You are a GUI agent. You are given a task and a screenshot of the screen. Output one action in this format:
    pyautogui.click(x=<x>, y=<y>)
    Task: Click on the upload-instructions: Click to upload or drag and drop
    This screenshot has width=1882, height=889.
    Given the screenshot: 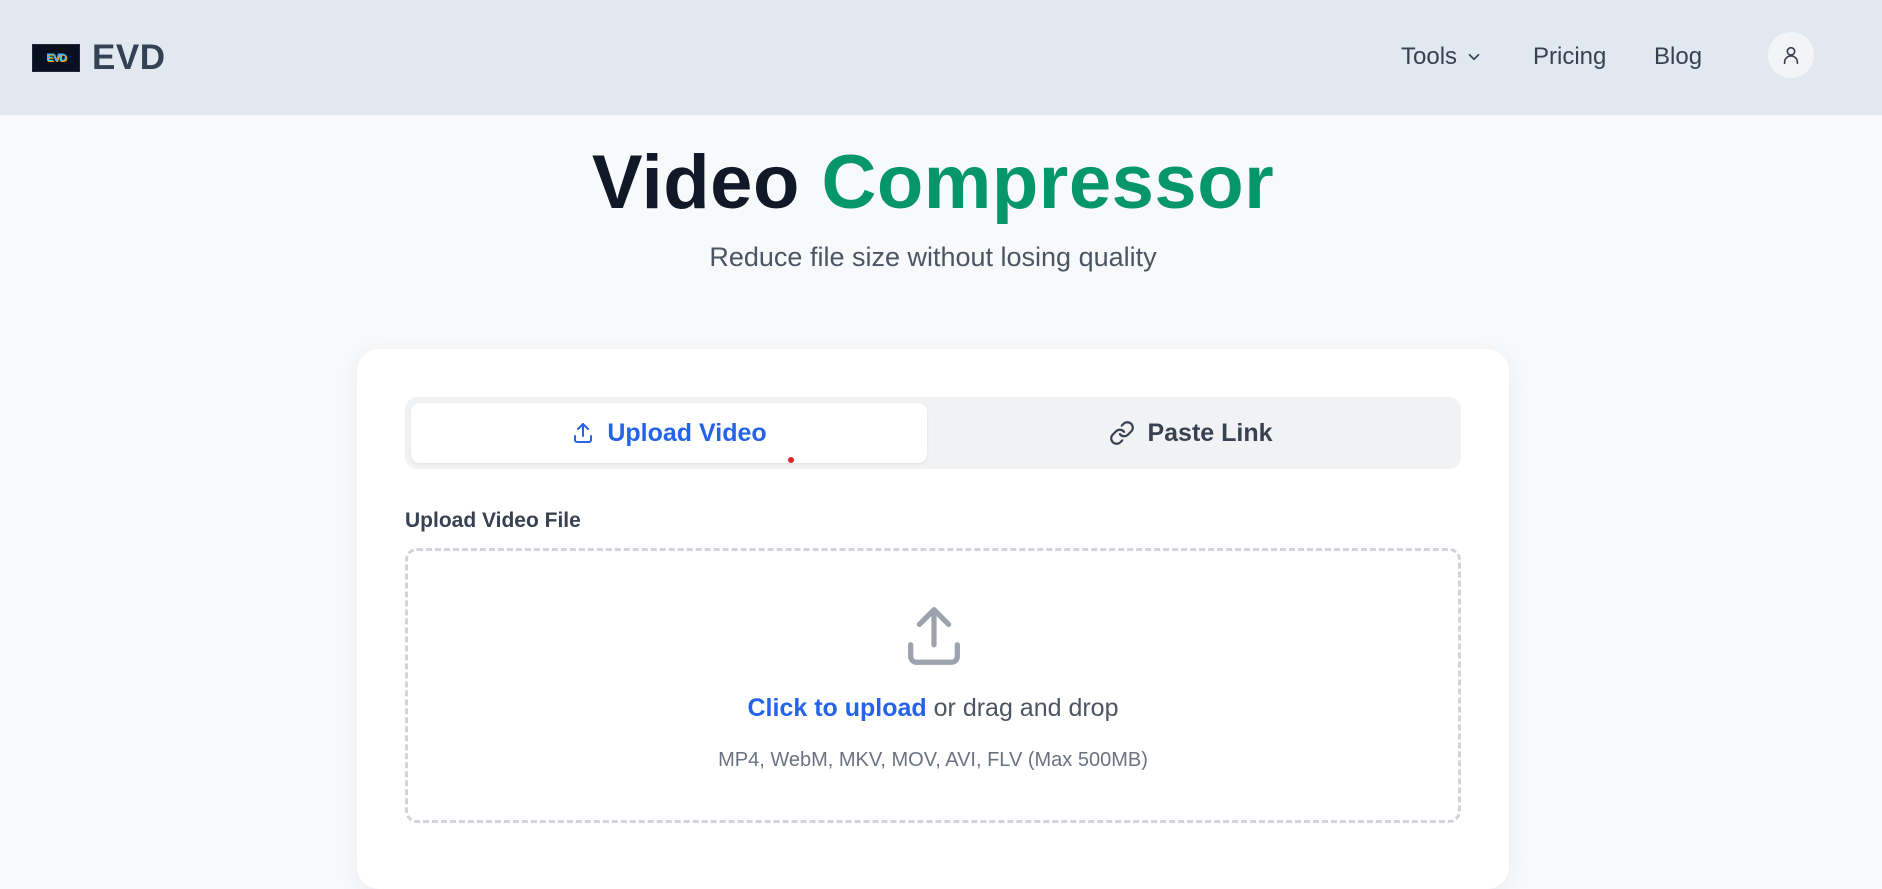 What is the action you would take?
    pyautogui.click(x=933, y=708)
    